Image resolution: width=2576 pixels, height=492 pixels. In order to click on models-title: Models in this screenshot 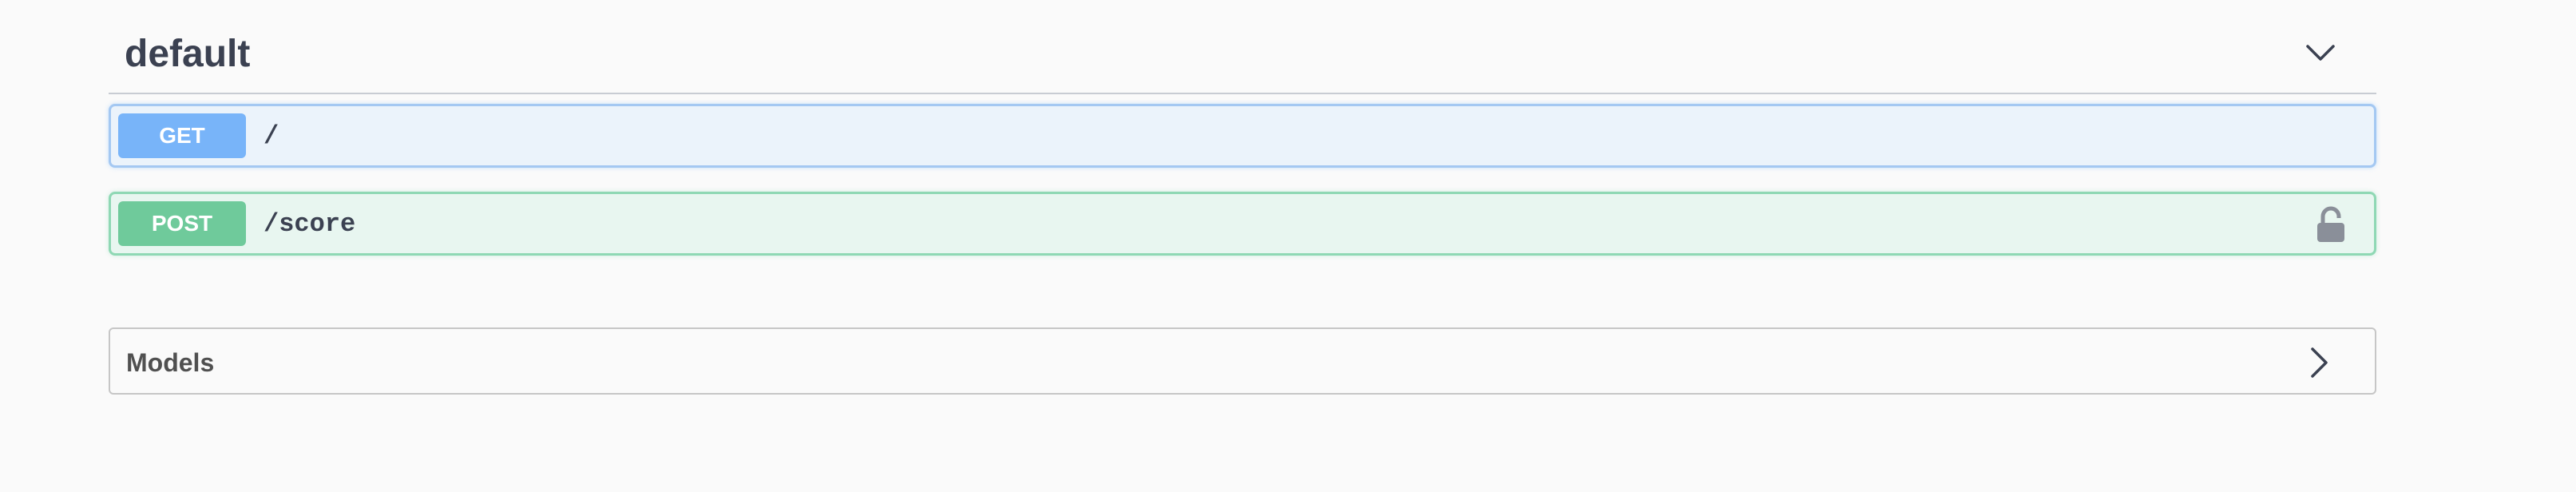, I will do `click(170, 362)`.